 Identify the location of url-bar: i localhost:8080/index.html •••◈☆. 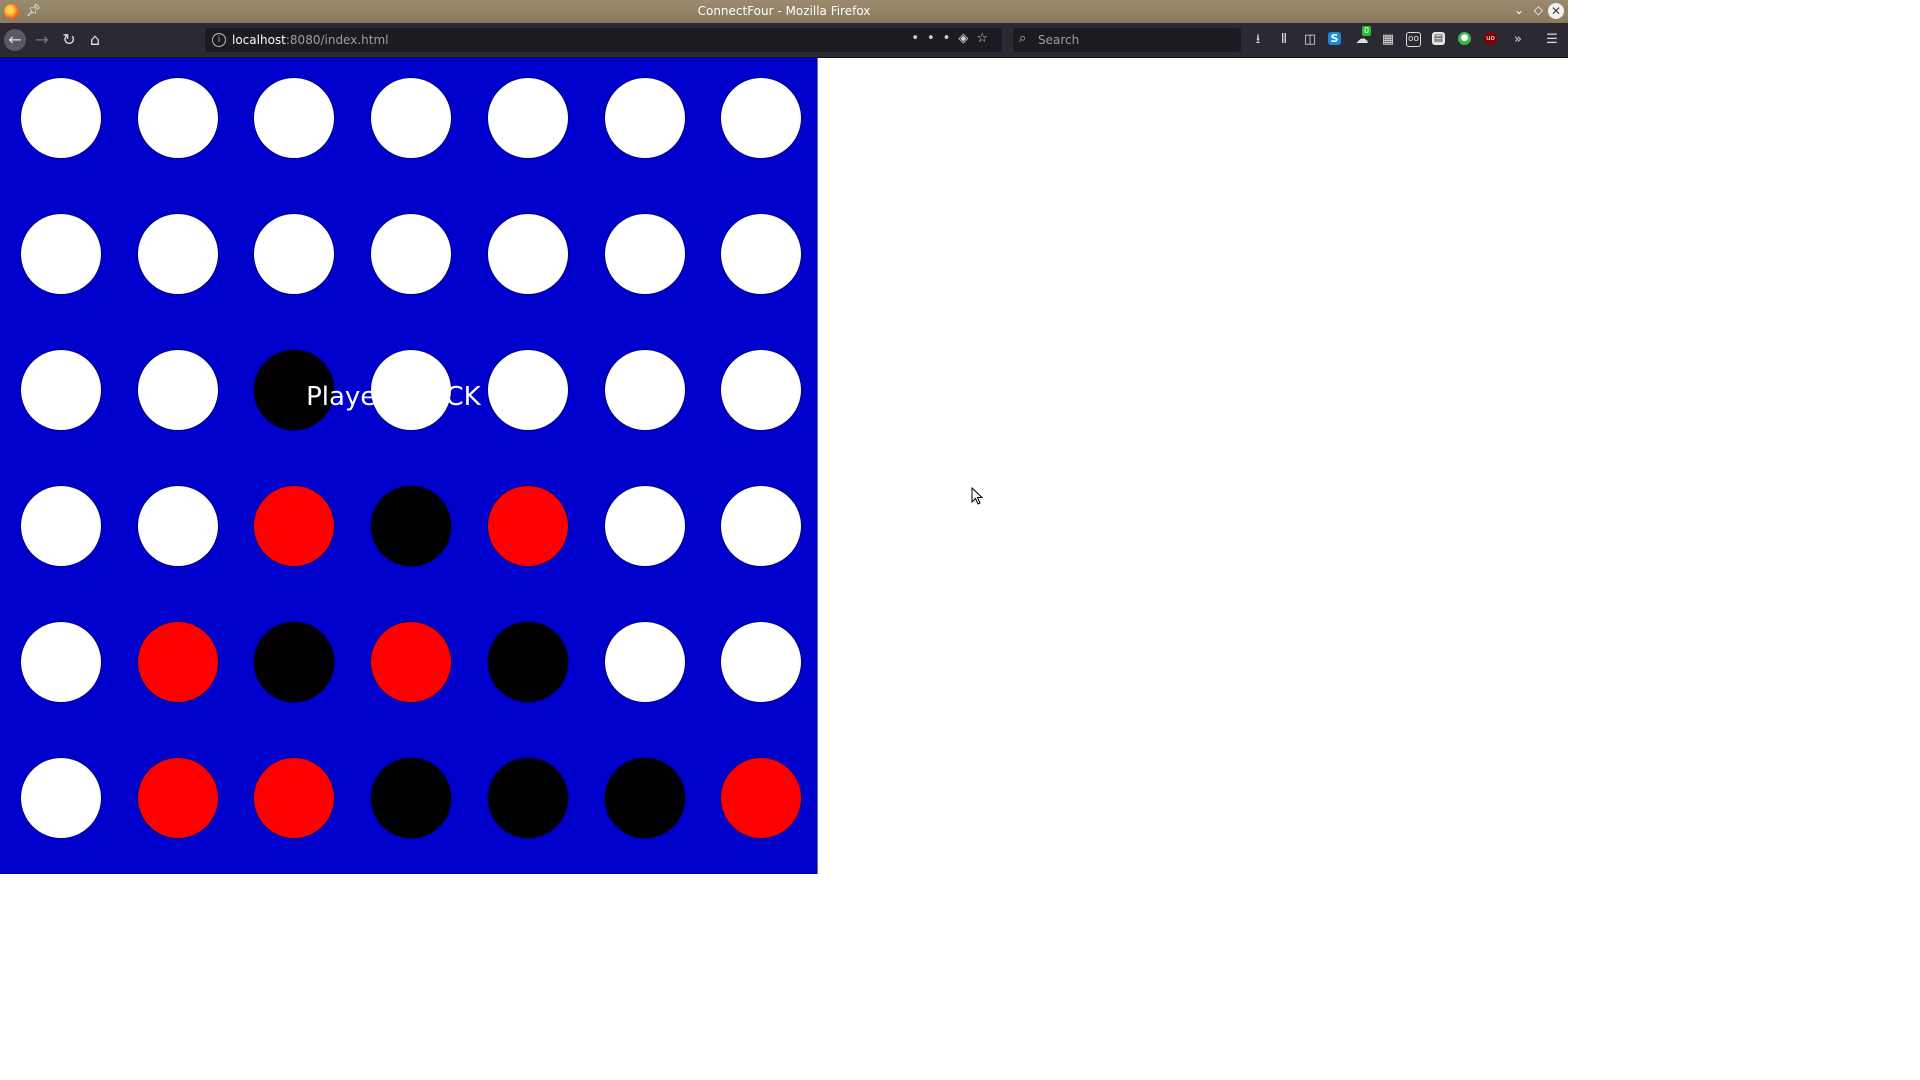
(603, 40).